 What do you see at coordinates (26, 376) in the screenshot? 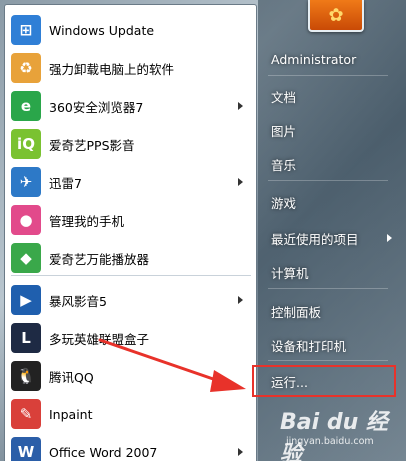
I see `qq-penguin-icon: 🐧` at bounding box center [26, 376].